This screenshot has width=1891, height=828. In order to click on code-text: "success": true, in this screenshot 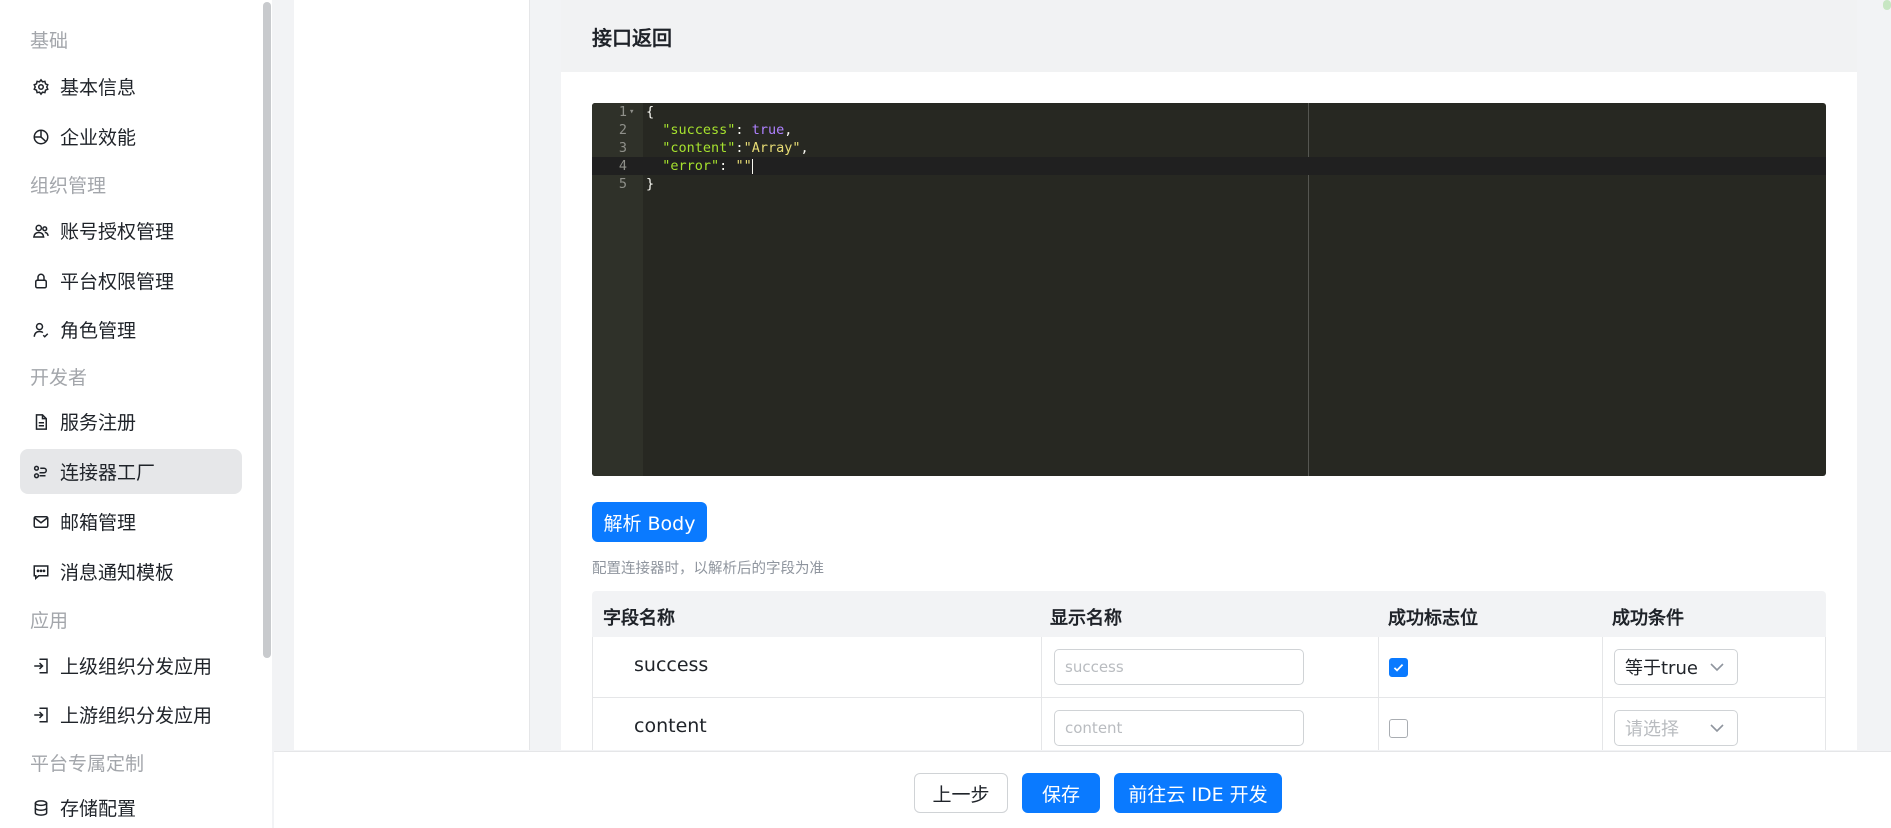, I will do `click(719, 130)`.